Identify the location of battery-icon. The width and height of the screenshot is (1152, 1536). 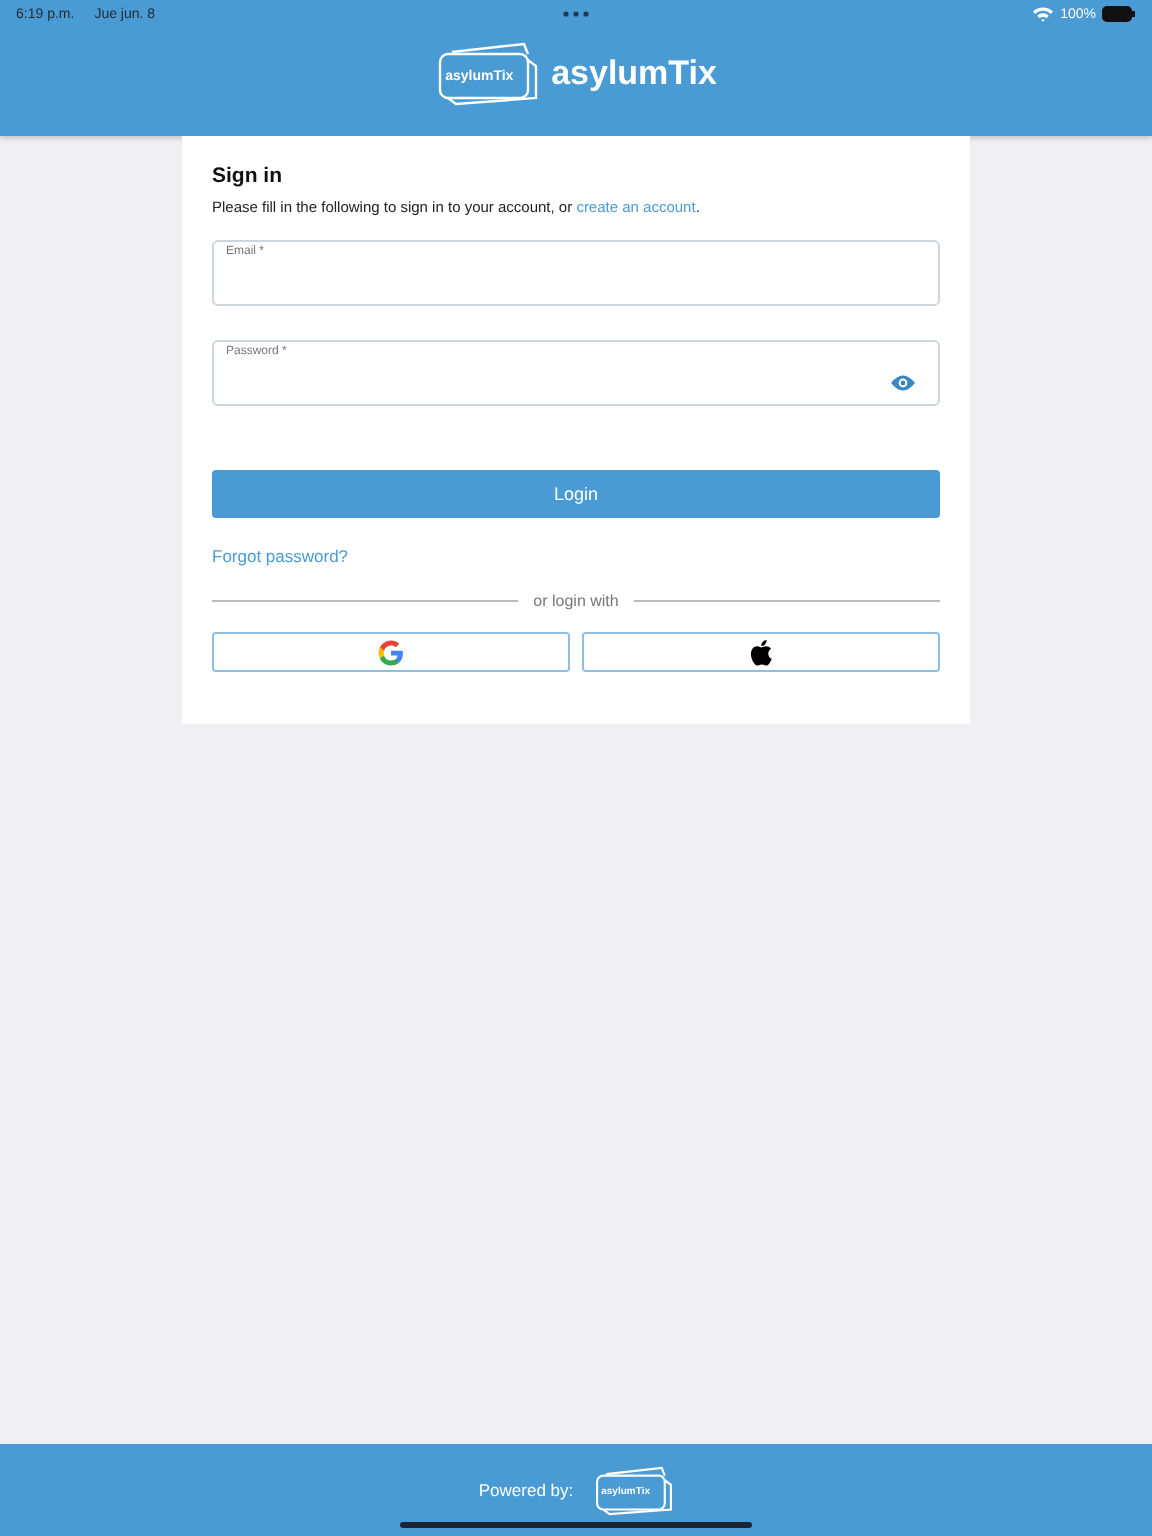
(1119, 14).